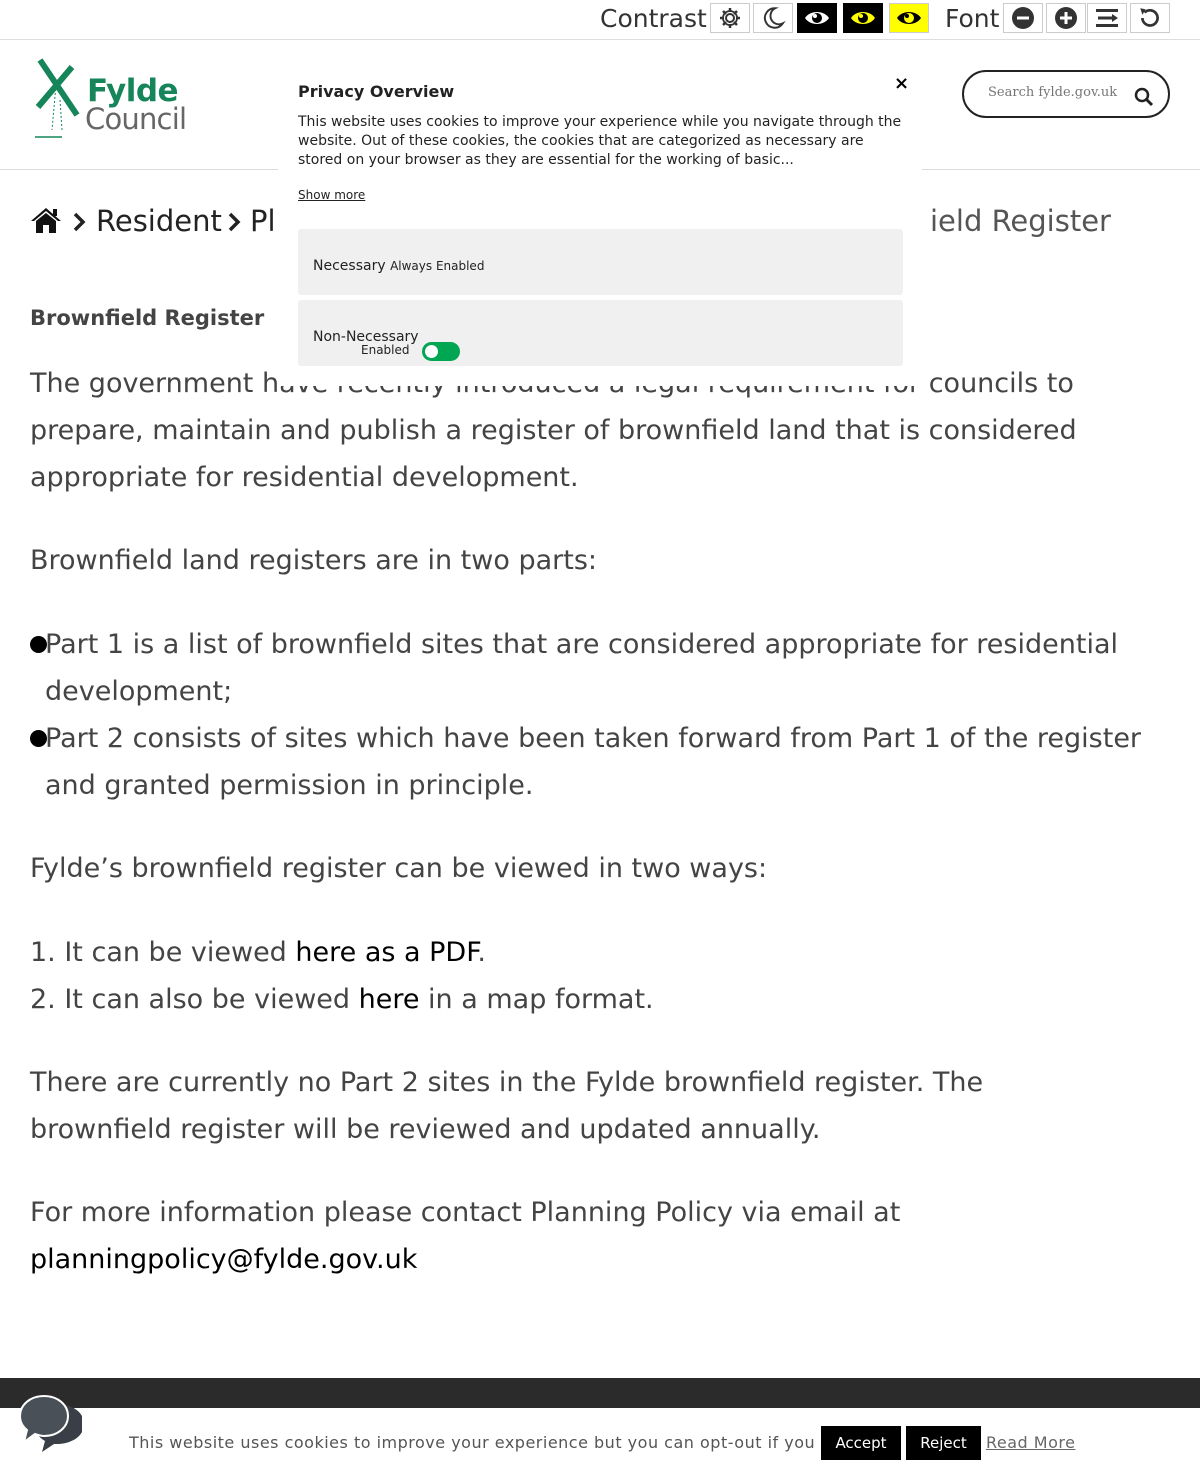  I want to click on enabled-label: Enabled, so click(385, 350).